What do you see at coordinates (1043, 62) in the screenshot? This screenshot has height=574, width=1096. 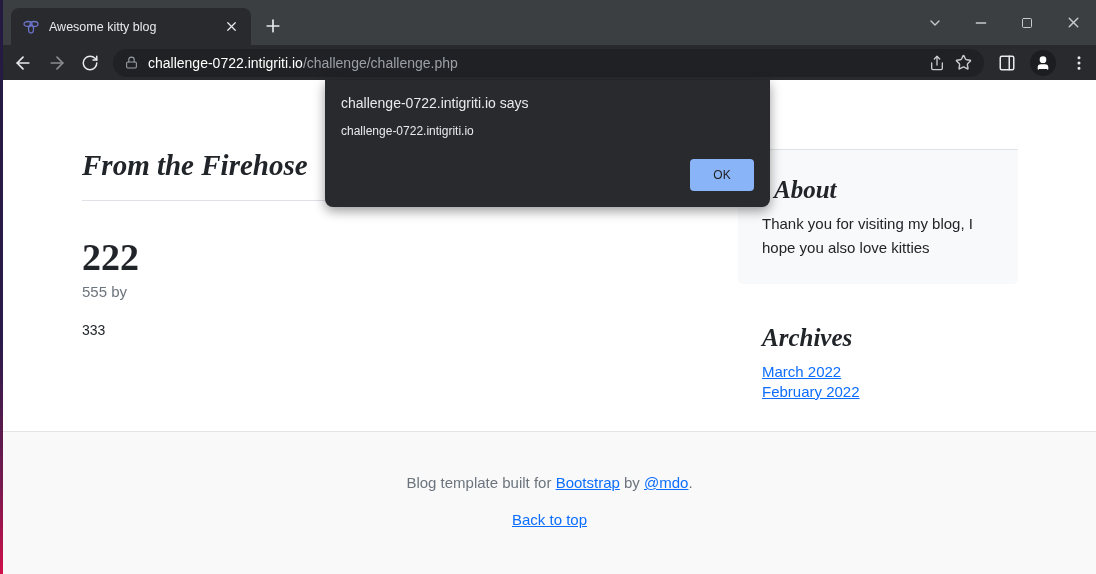 I see `profile-icon` at bounding box center [1043, 62].